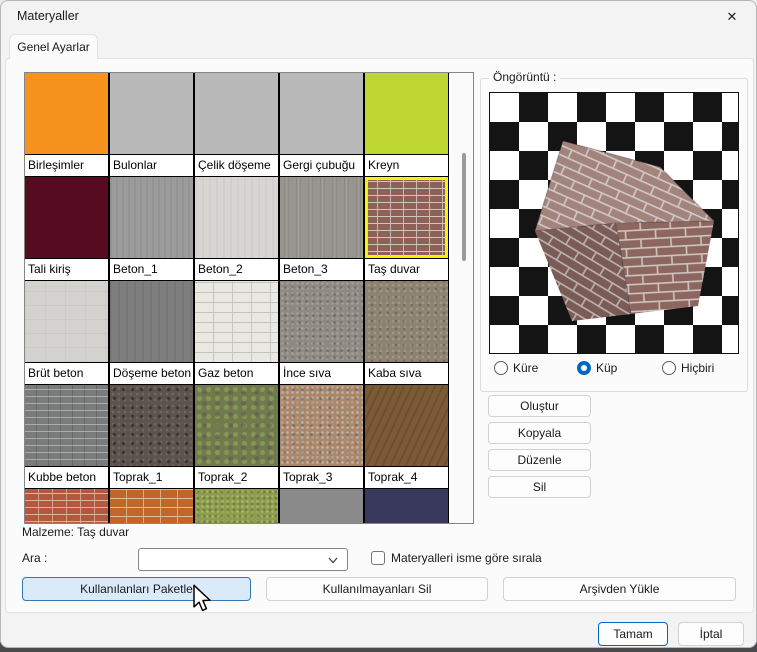 This screenshot has height=652, width=757. What do you see at coordinates (66, 373) in the screenshot?
I see `material-name: Brüt beton` at bounding box center [66, 373].